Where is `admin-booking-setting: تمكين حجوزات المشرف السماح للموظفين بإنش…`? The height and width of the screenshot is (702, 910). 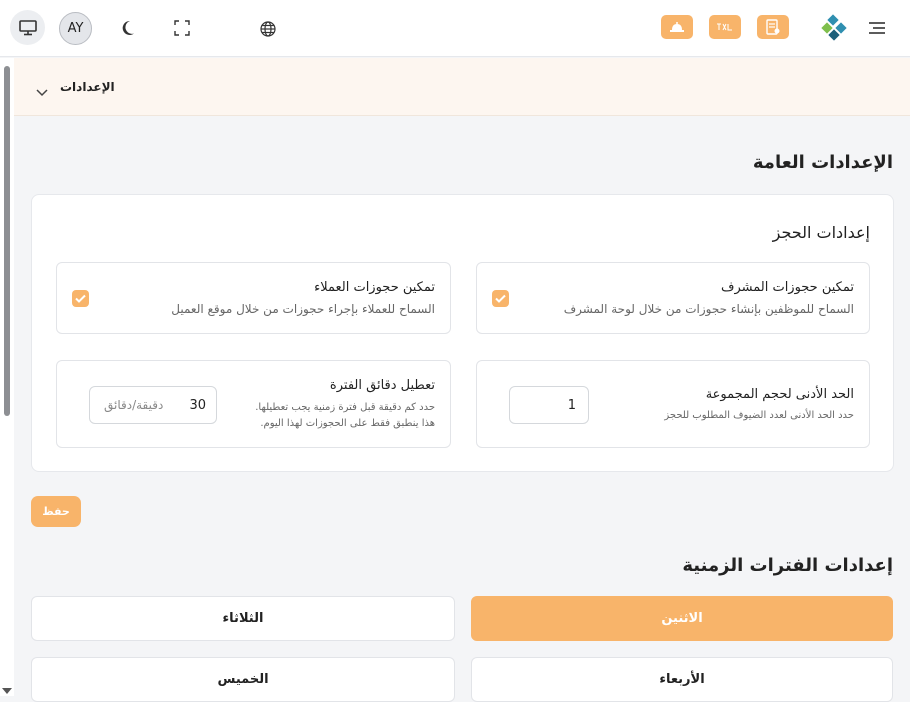
admin-booking-setting: تمكين حجوزات المشرف السماح للموظفين بإنش… is located at coordinates (673, 298).